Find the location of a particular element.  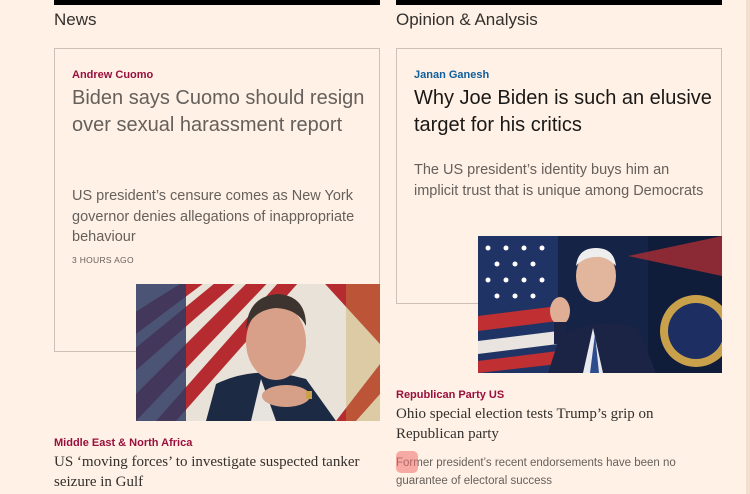

opinion-lead-tag: Janan Ganesh is located at coordinates (451, 75).